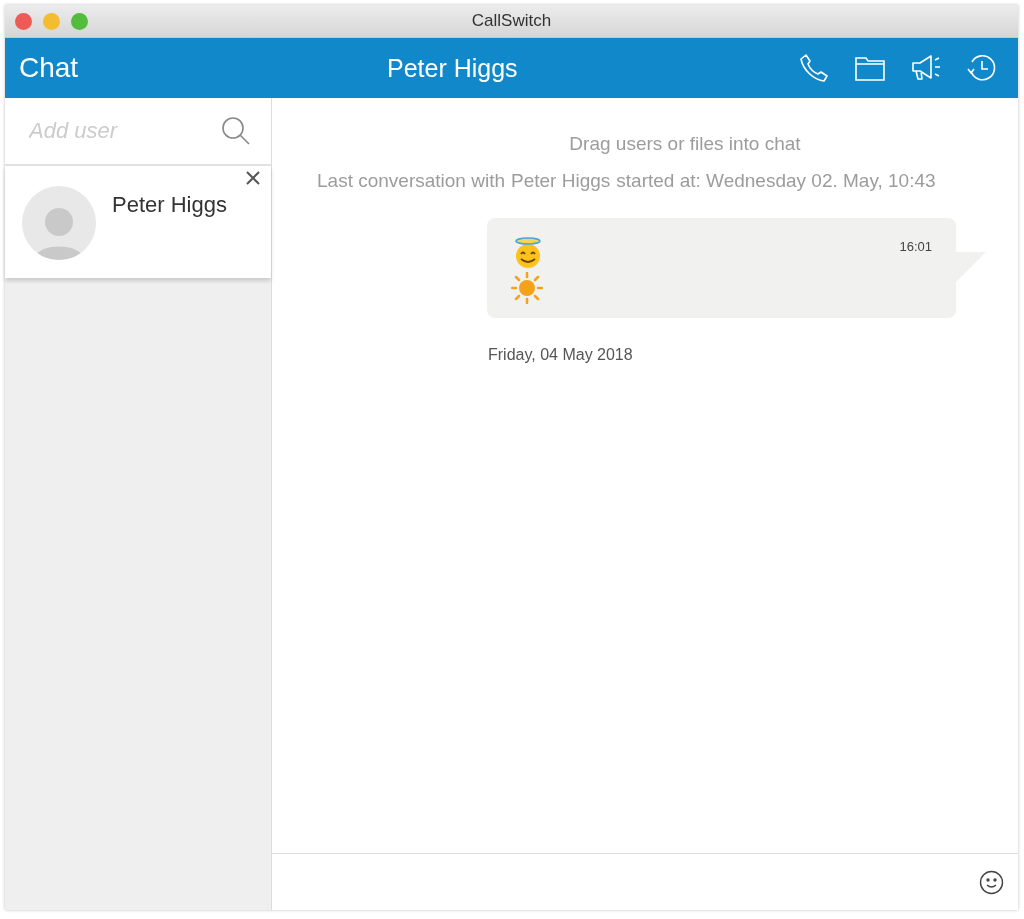 Image resolution: width=1024 pixels, height=919 pixels. Describe the element at coordinates (253, 178) in the screenshot. I see `close-icon` at that location.